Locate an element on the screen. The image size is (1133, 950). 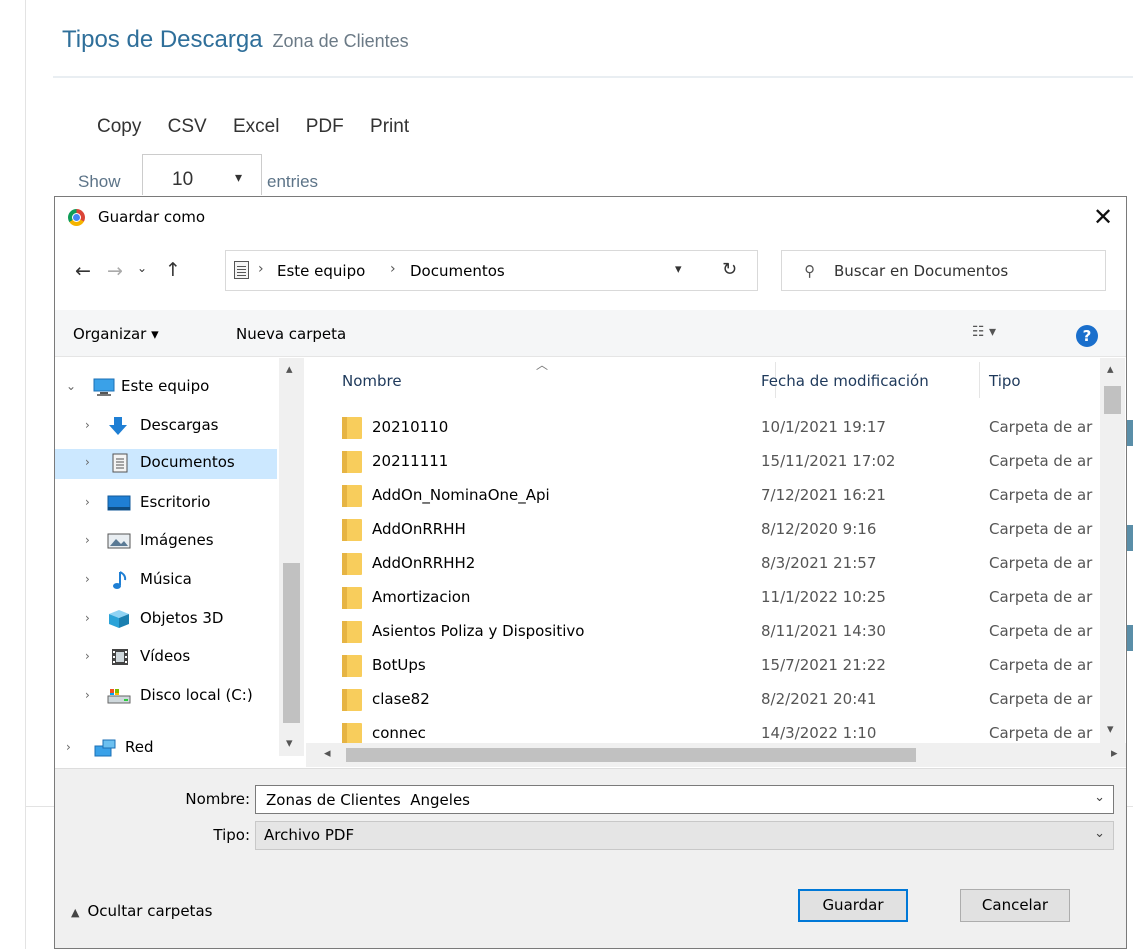
cancel-button: Cancelar is located at coordinates (1015, 905).